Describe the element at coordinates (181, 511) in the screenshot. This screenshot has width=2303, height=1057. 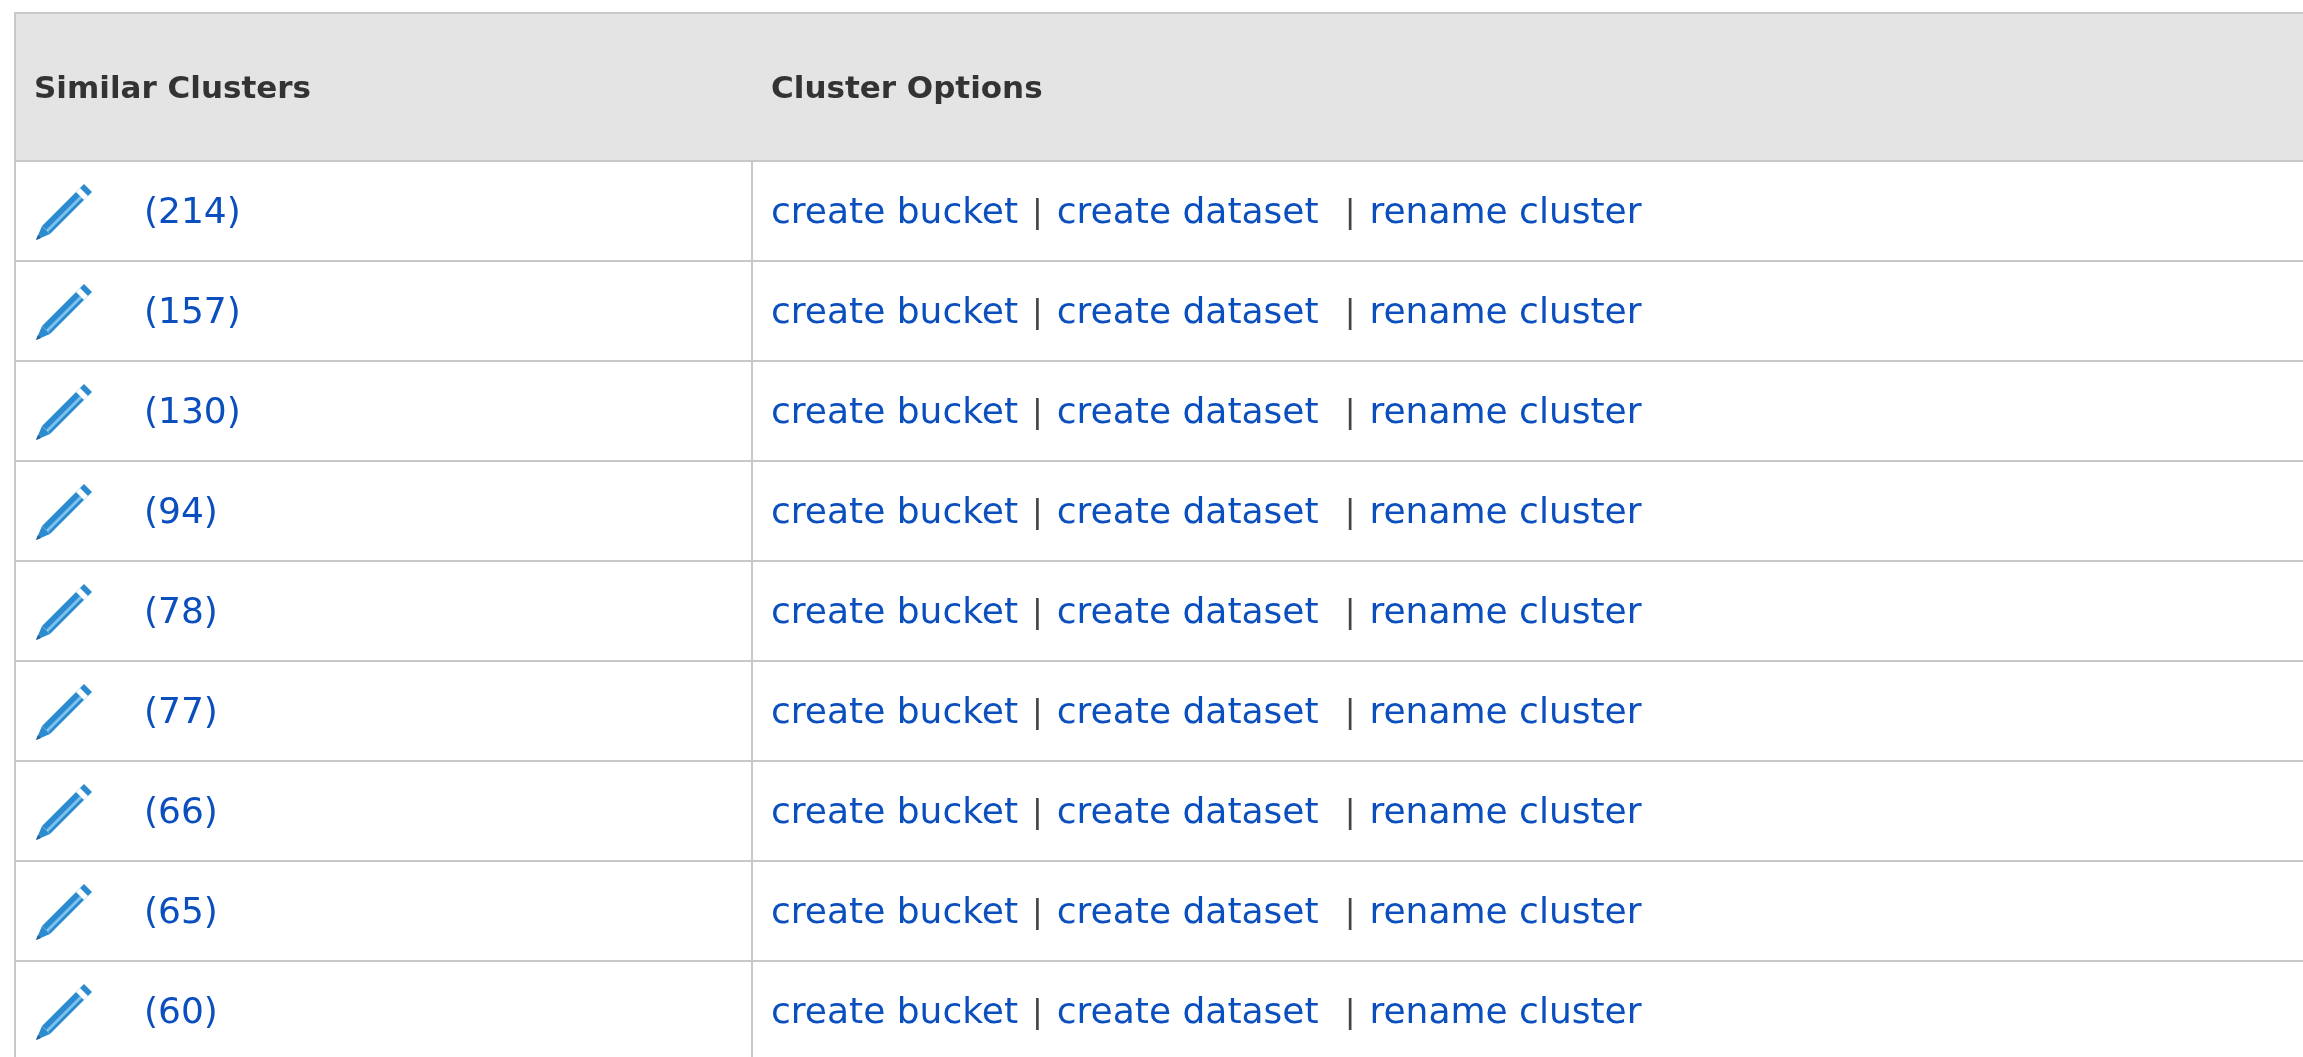
I see `cluster-count-link: (94)` at that location.